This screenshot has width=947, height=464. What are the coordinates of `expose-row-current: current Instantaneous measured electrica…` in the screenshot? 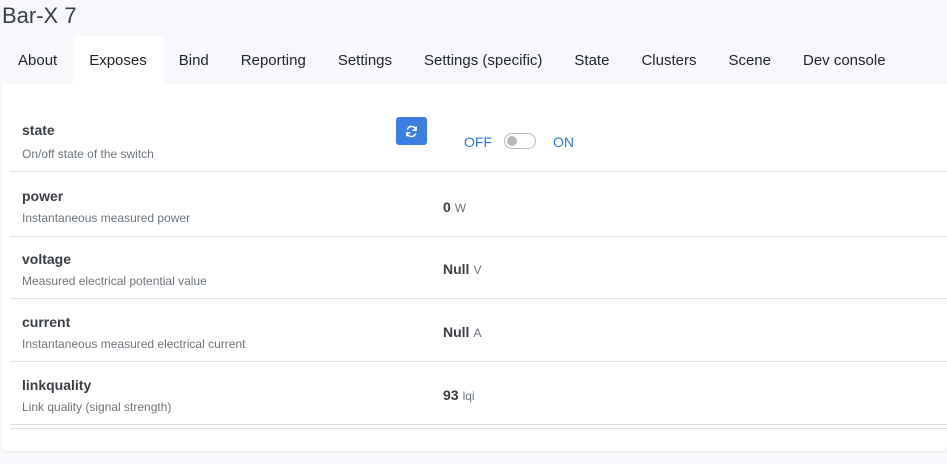 It's located at (478, 330).